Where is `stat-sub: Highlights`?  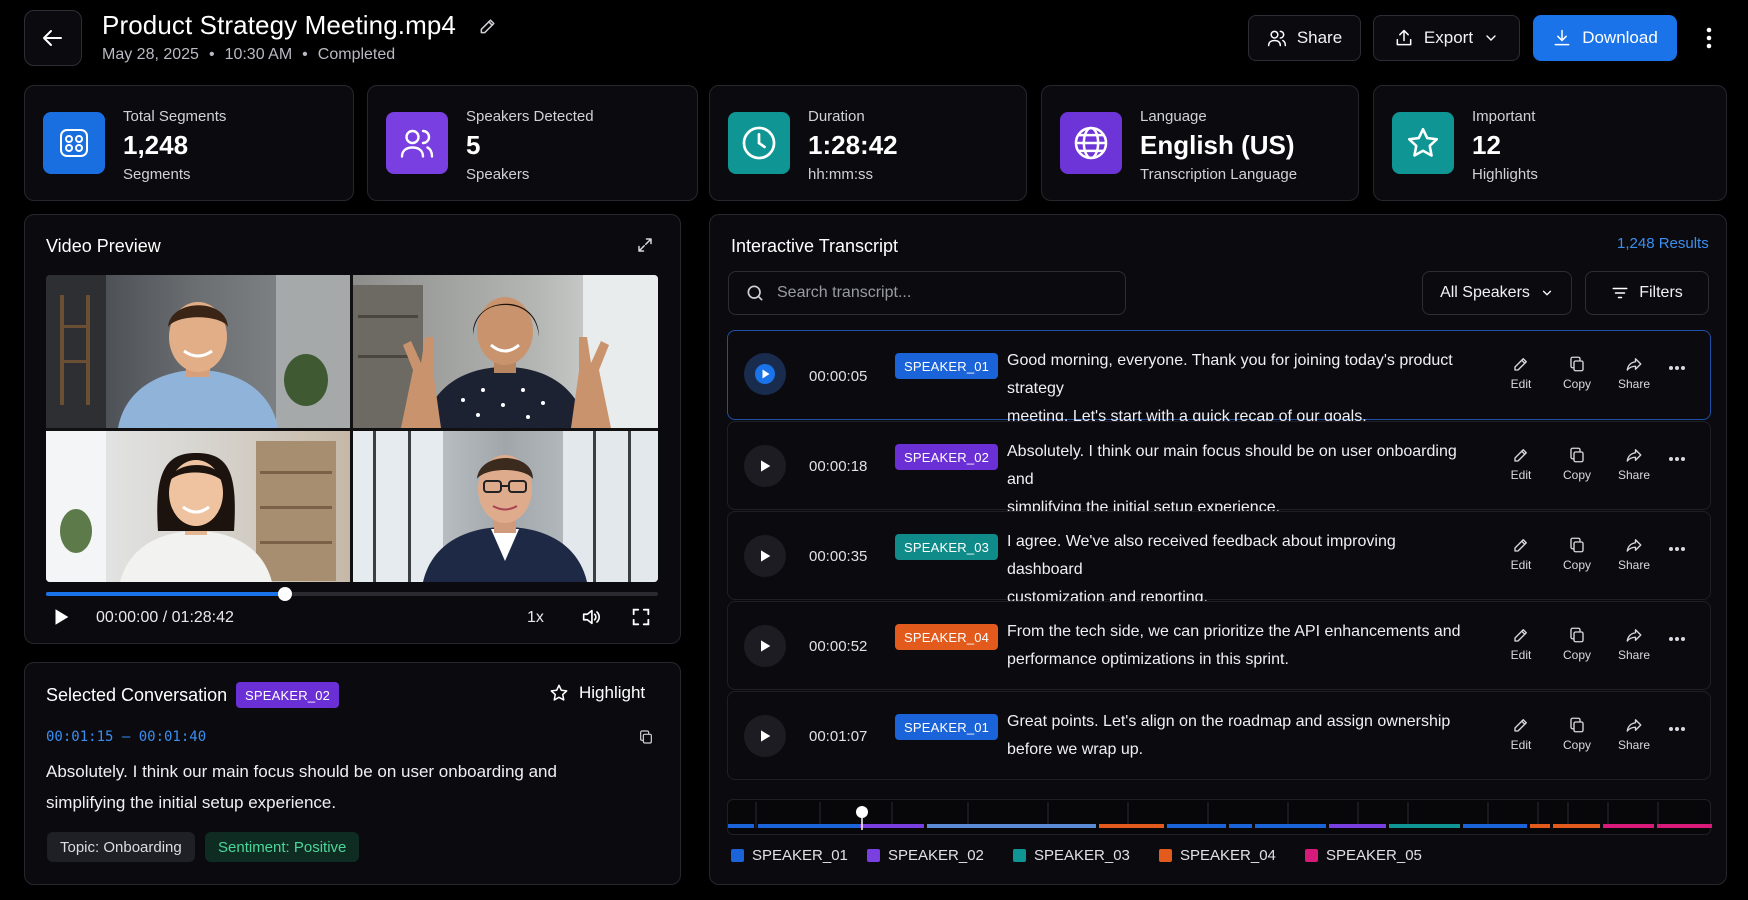 stat-sub: Highlights is located at coordinates (1505, 174).